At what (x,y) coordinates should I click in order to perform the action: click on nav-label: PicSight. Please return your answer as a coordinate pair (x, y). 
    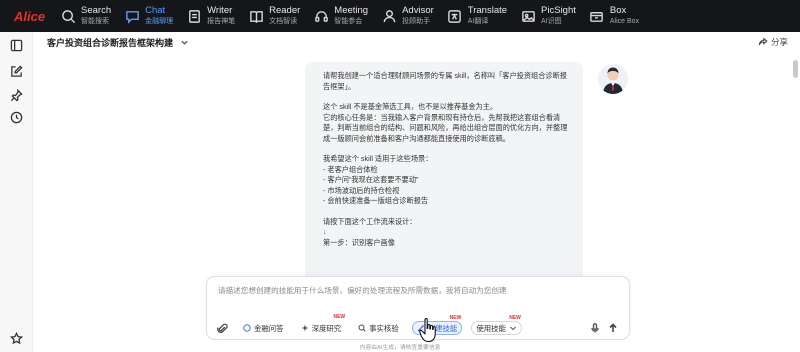
    Looking at the image, I should click on (558, 10).